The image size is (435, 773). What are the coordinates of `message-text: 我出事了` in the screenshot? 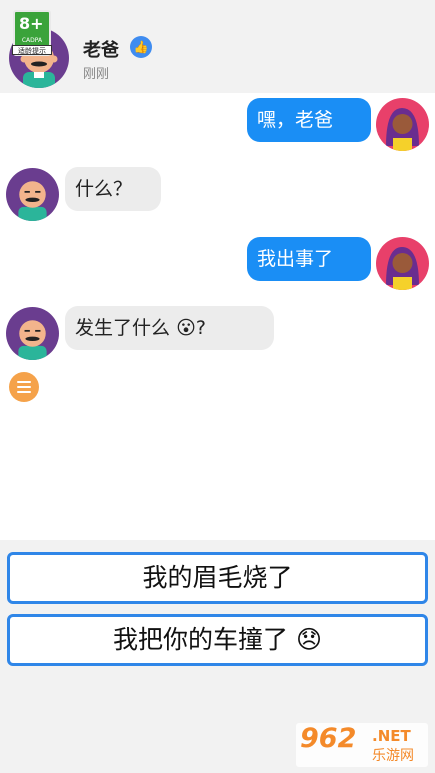 It's located at (295, 259).